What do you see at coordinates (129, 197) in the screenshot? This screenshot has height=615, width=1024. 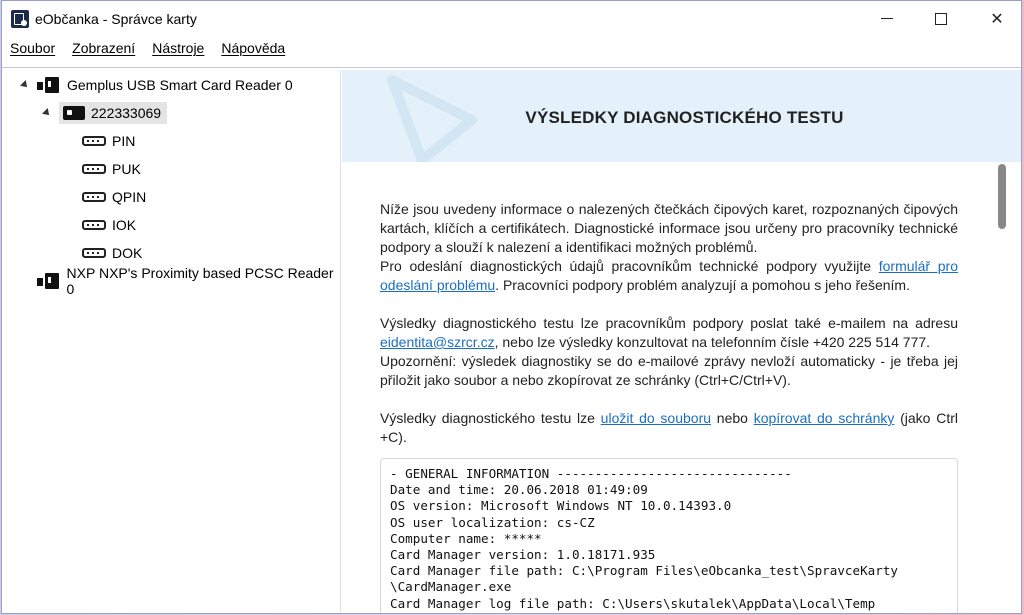 I see `tree-item-label: QPIN` at bounding box center [129, 197].